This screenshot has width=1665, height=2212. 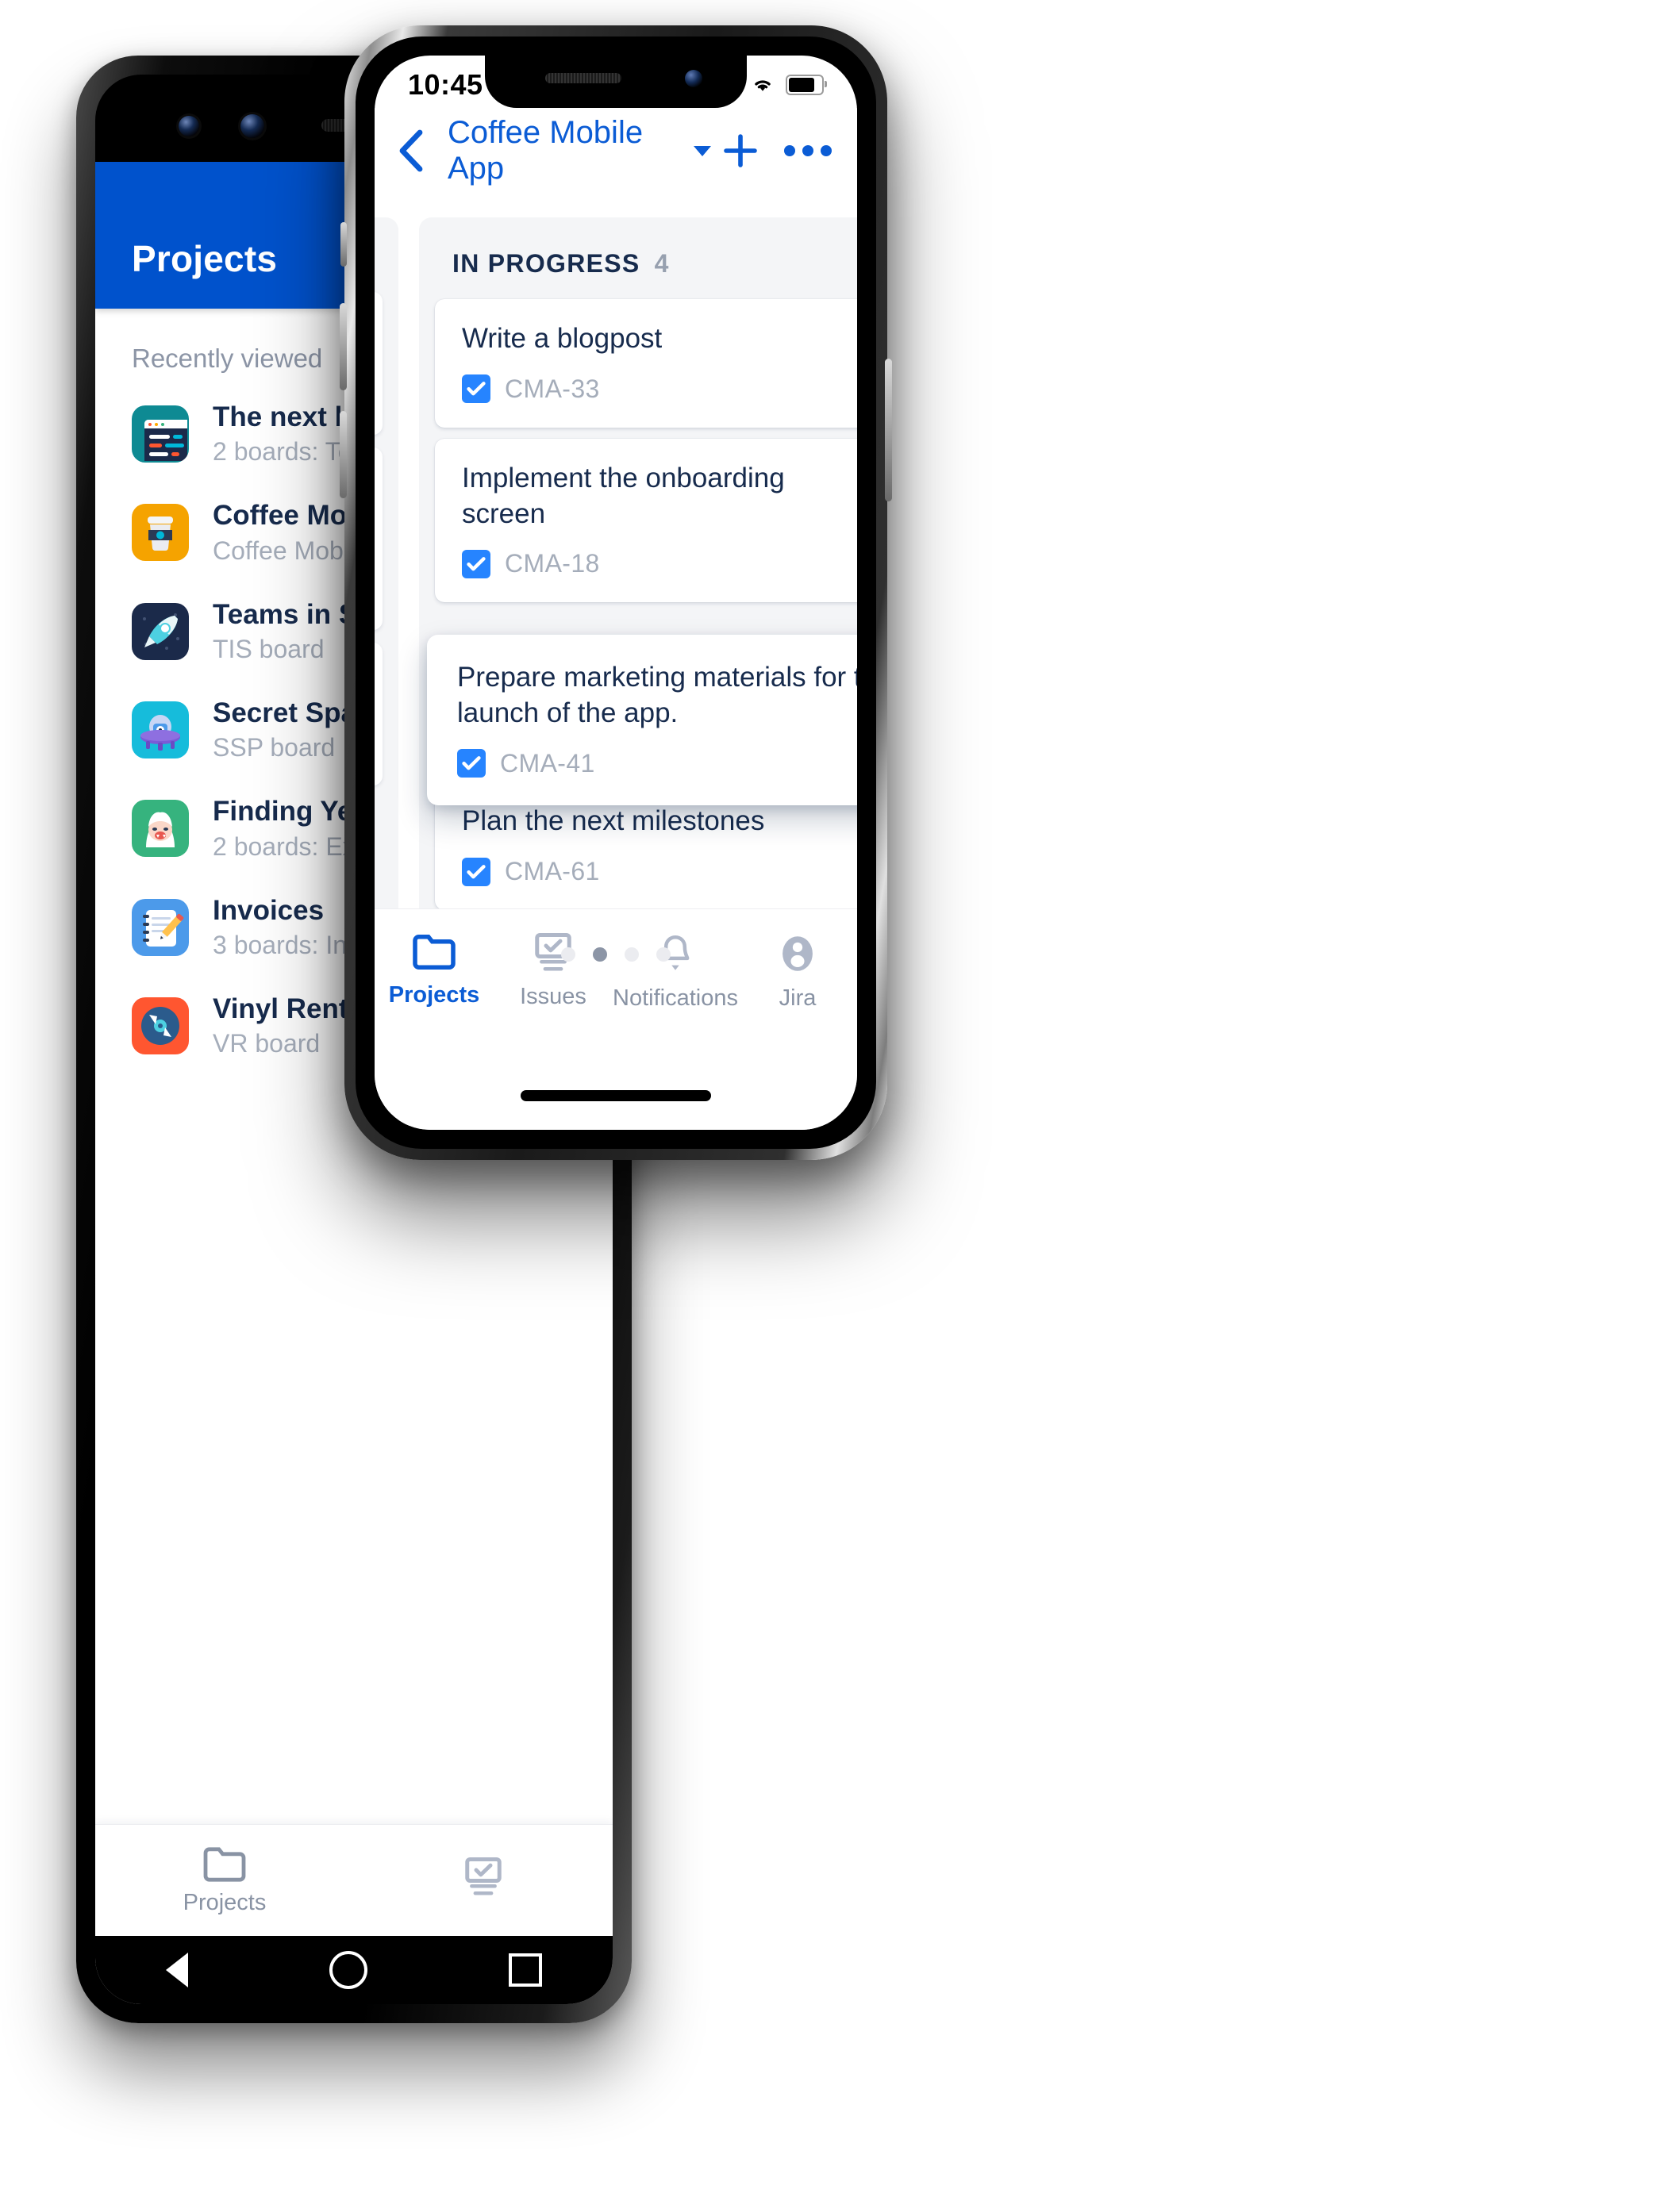 I want to click on rocket-icon, so click(x=160, y=631).